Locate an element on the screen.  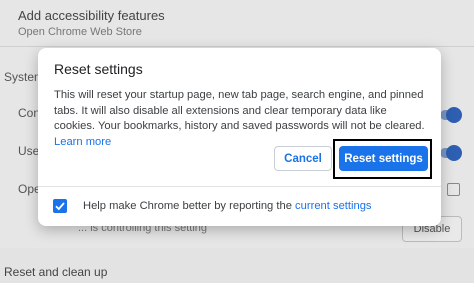
system-row-1-label: Con is located at coordinates (29, 113).